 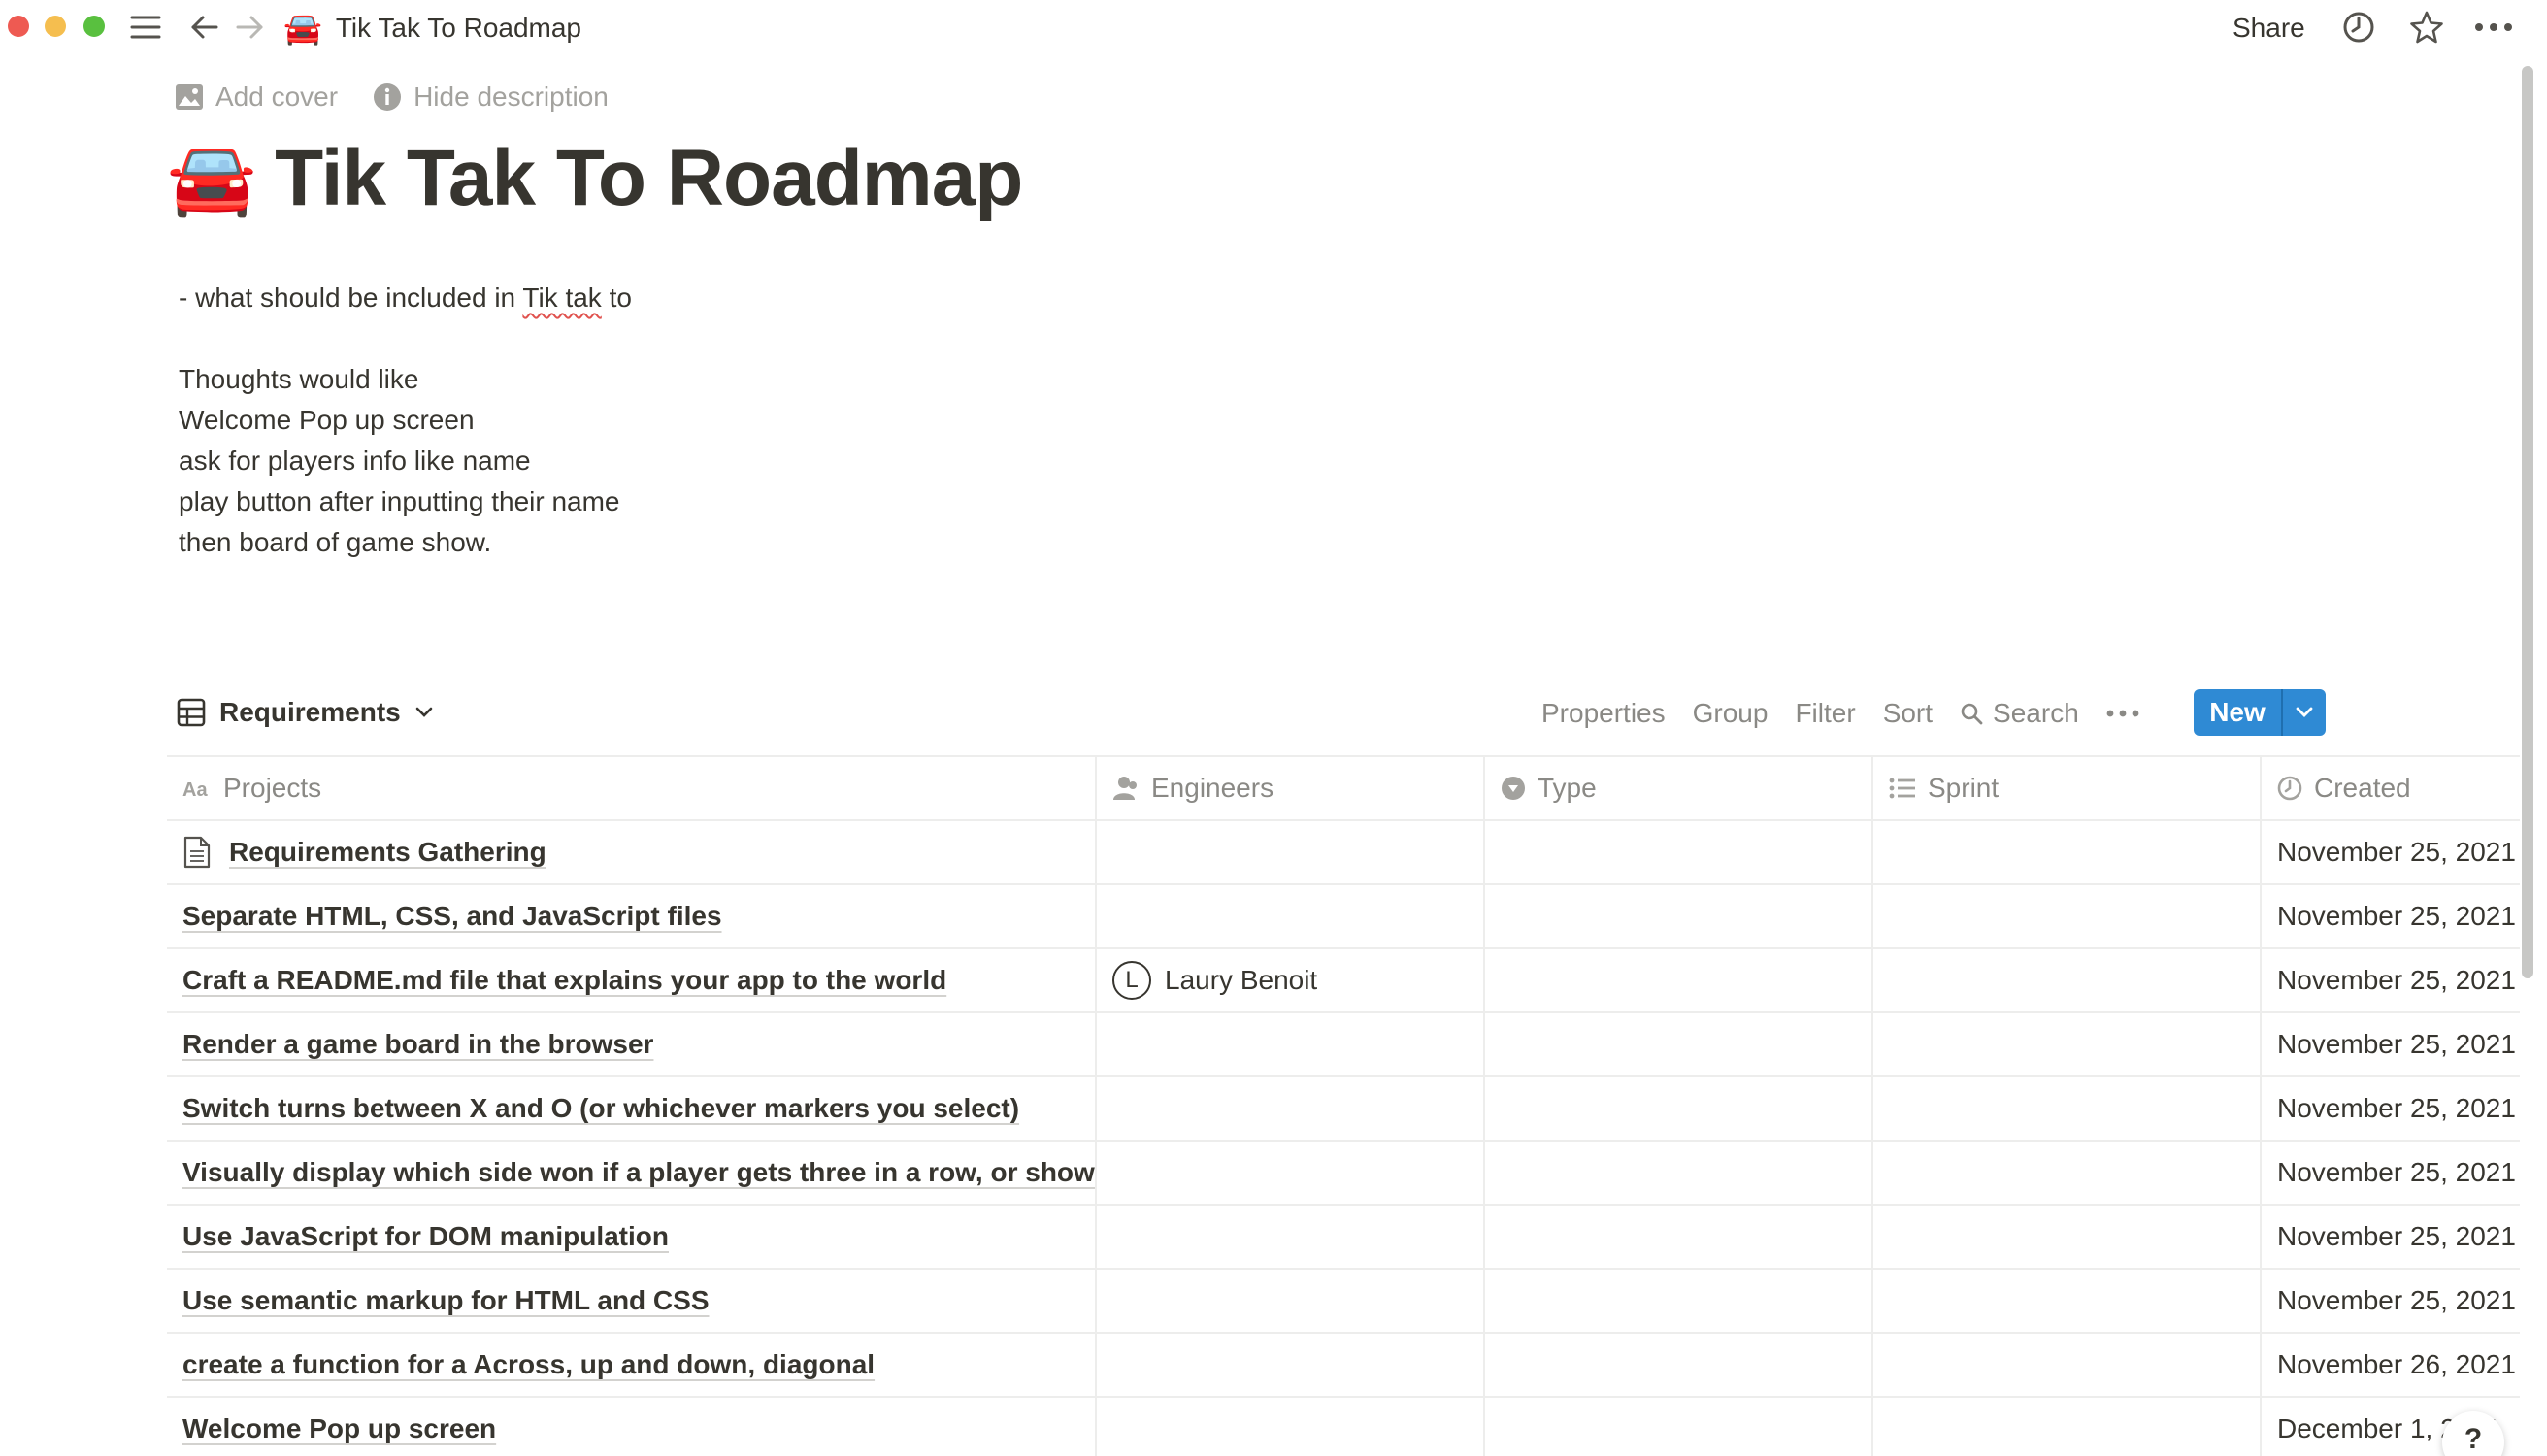 I want to click on hide-description-button: Hide description, so click(x=491, y=97).